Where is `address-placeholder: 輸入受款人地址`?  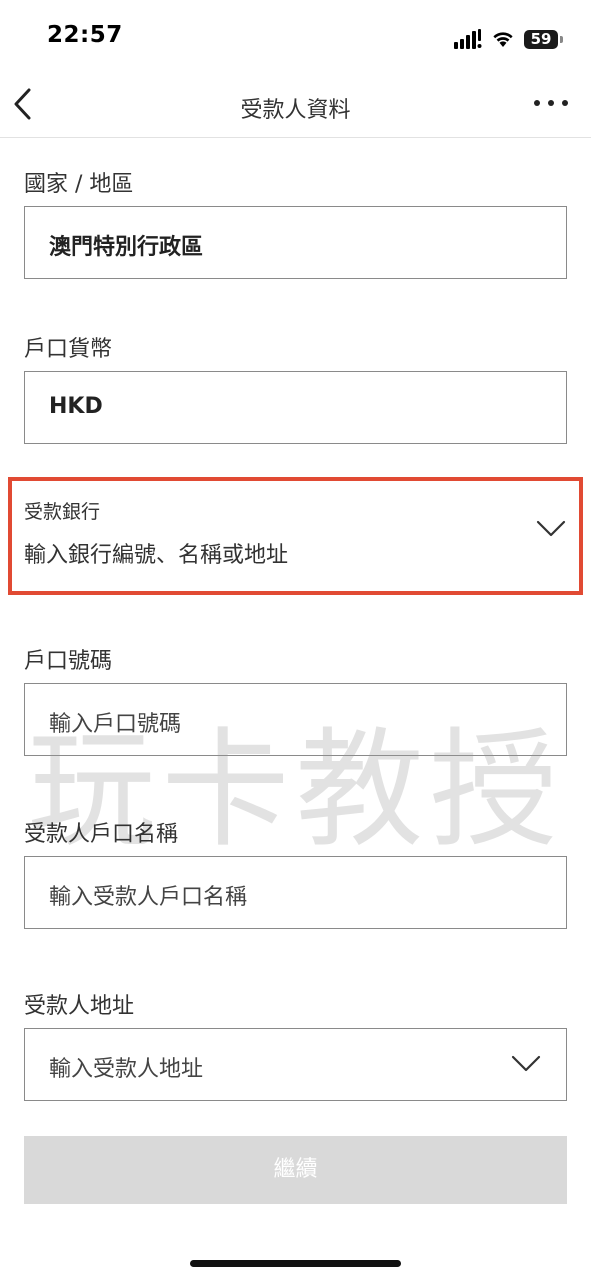 address-placeholder: 輸入受款人地址 is located at coordinates (126, 1069).